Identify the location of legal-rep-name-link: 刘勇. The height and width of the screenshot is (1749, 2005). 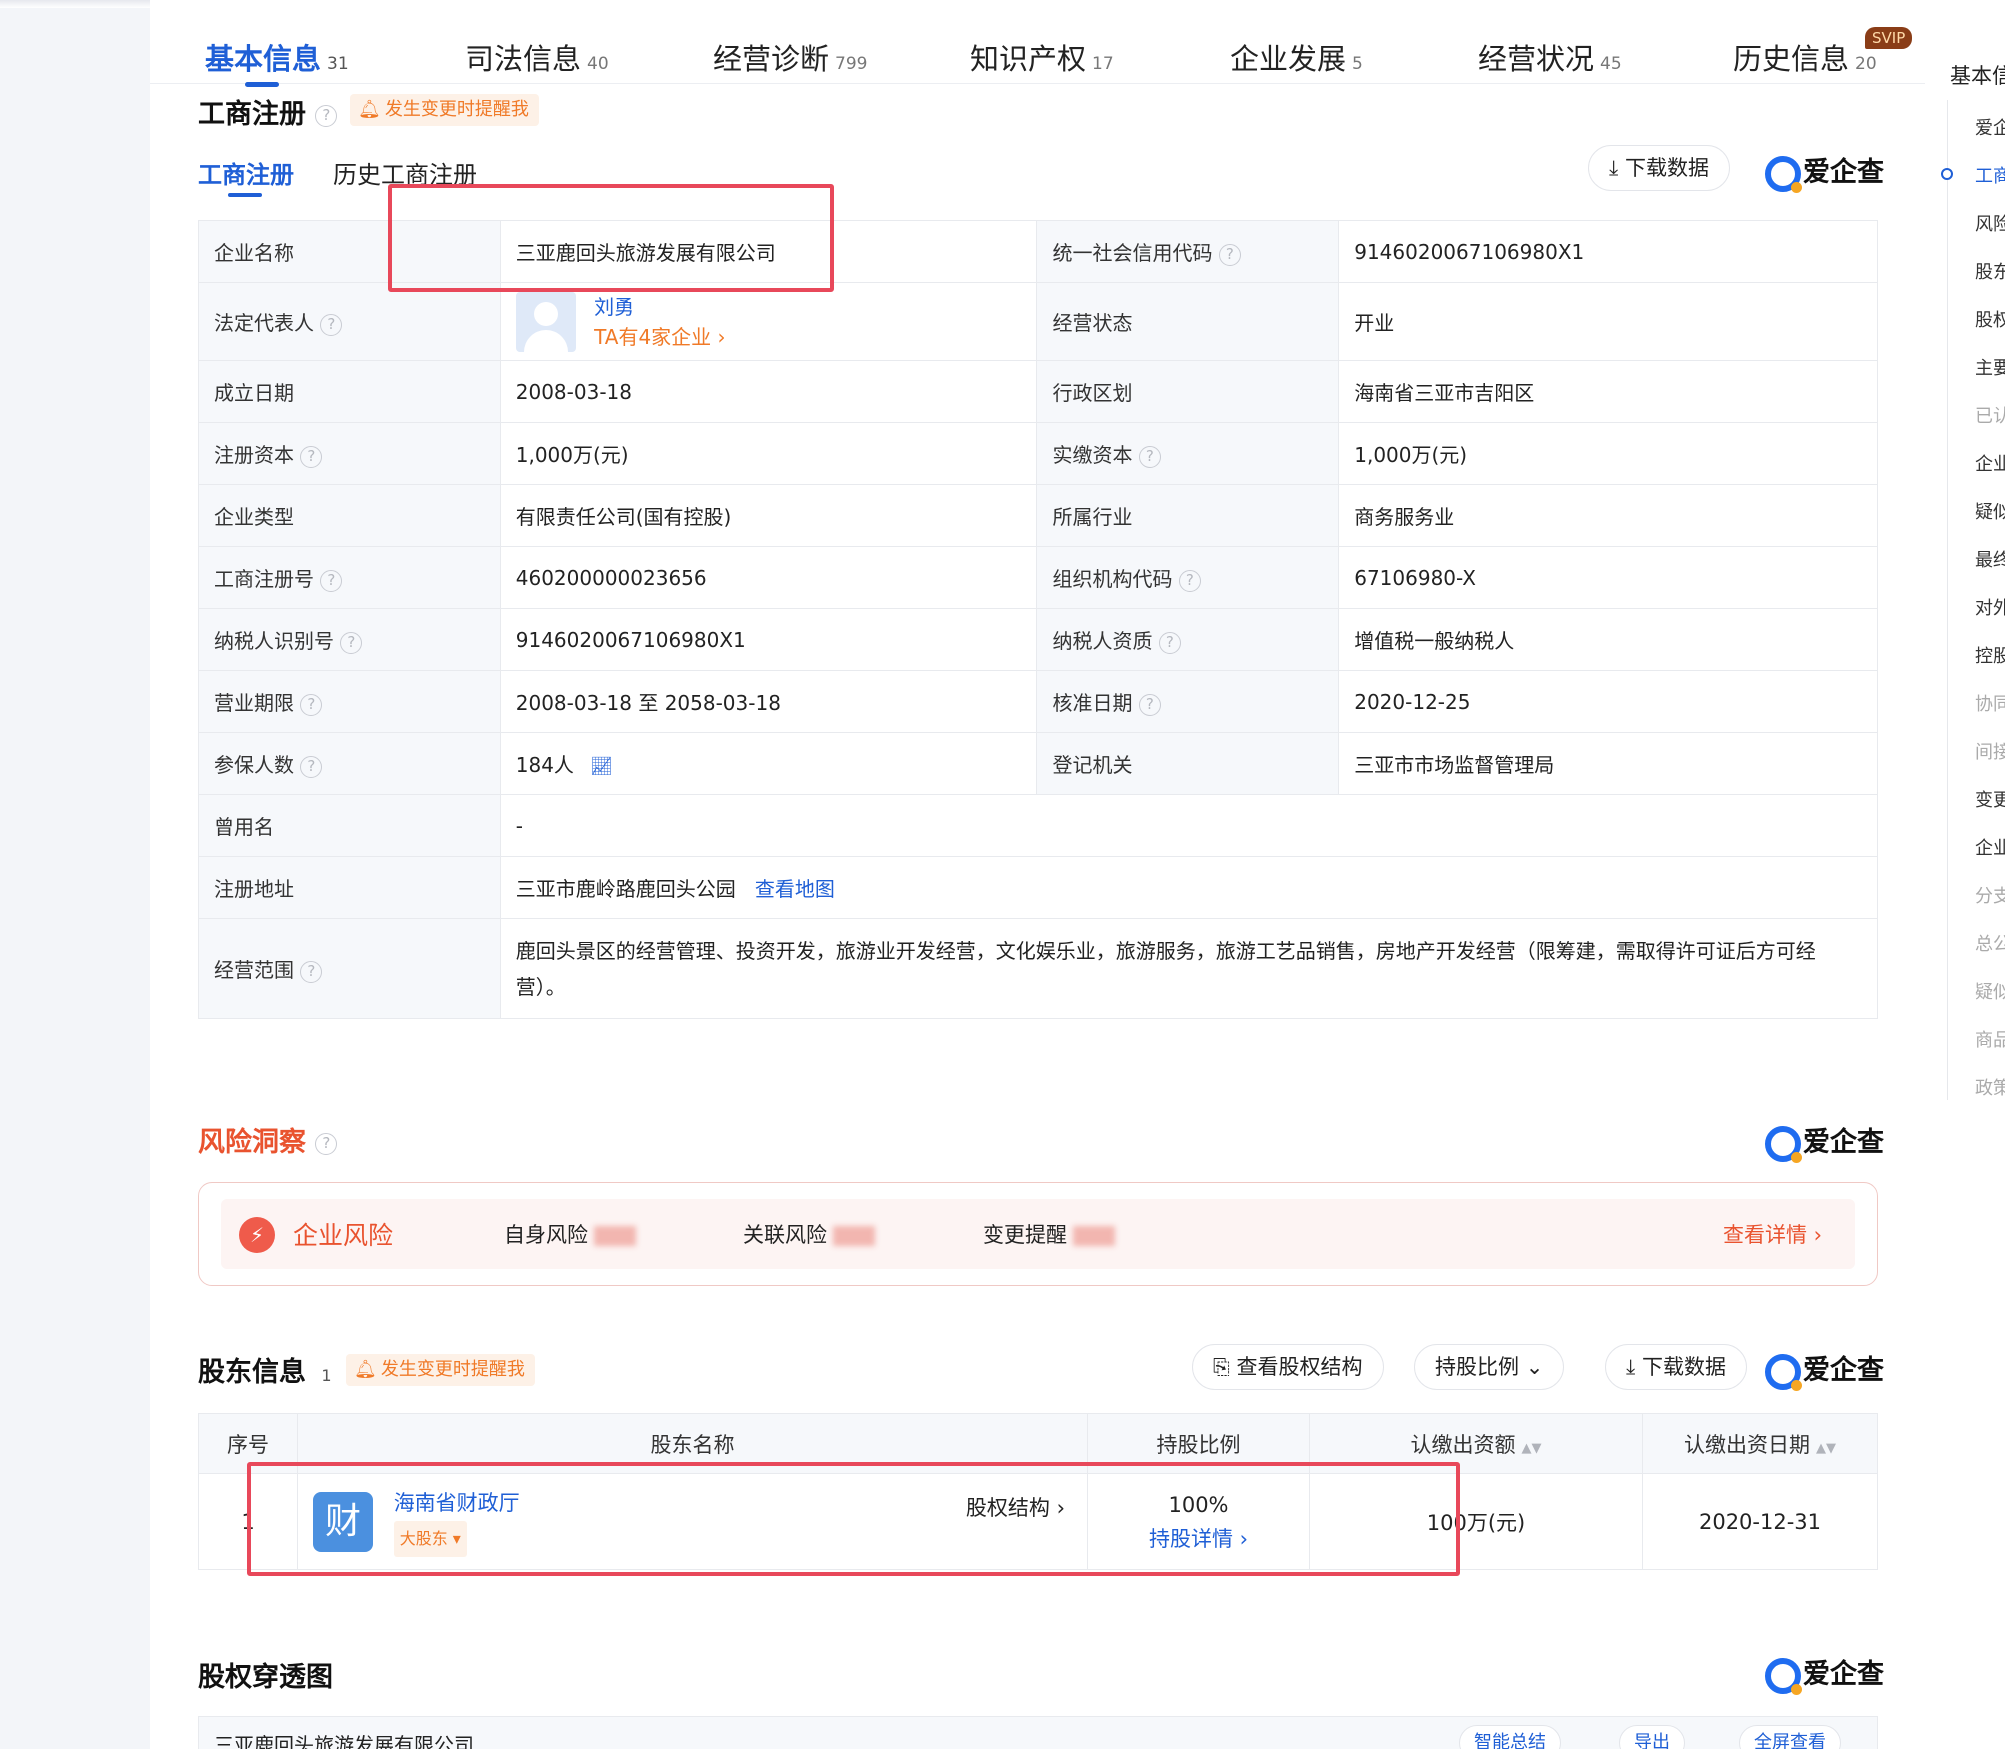
(659, 307).